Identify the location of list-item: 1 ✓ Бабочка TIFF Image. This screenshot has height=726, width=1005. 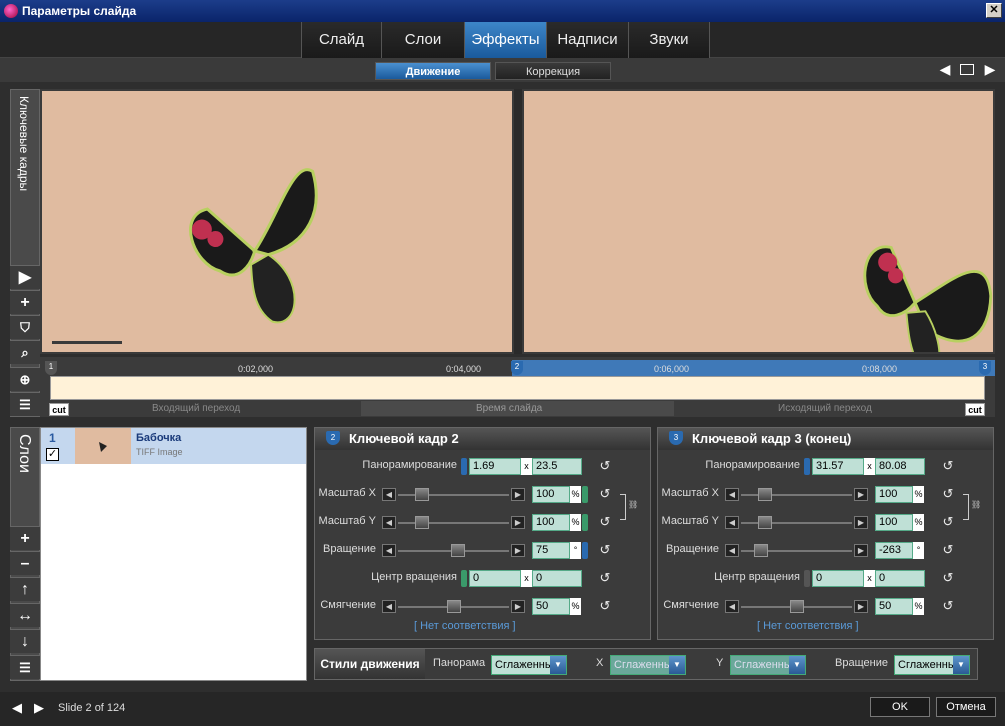
(173, 446).